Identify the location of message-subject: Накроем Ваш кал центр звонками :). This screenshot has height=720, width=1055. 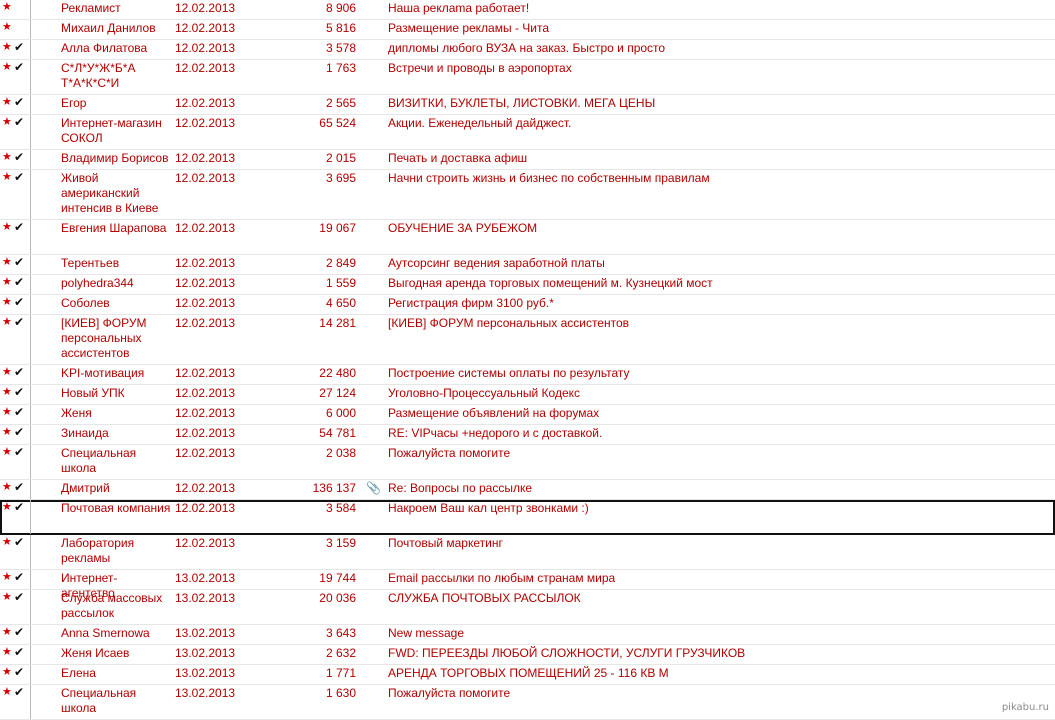
(718, 508).